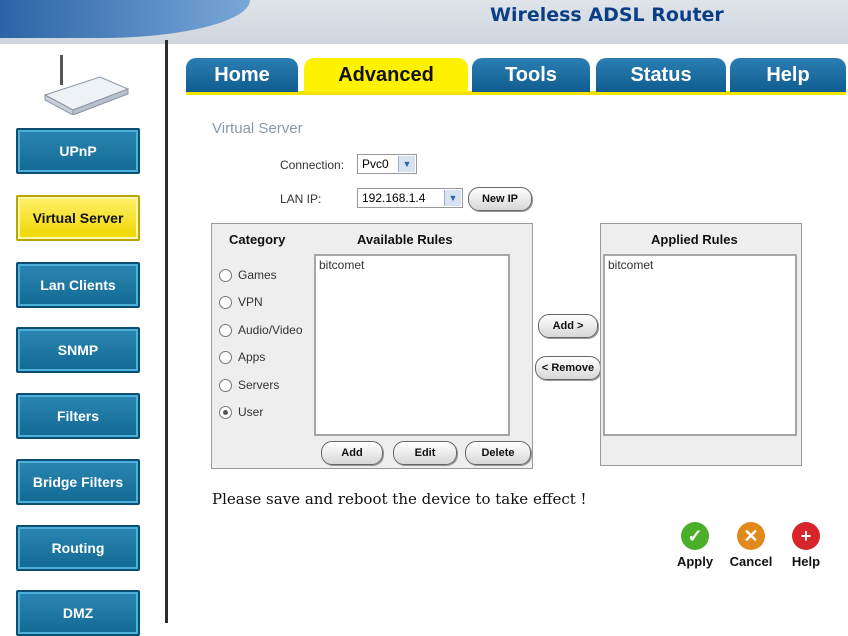 This screenshot has width=848, height=636. What do you see at coordinates (498, 453) in the screenshot?
I see `delete-rule-button: Delete` at bounding box center [498, 453].